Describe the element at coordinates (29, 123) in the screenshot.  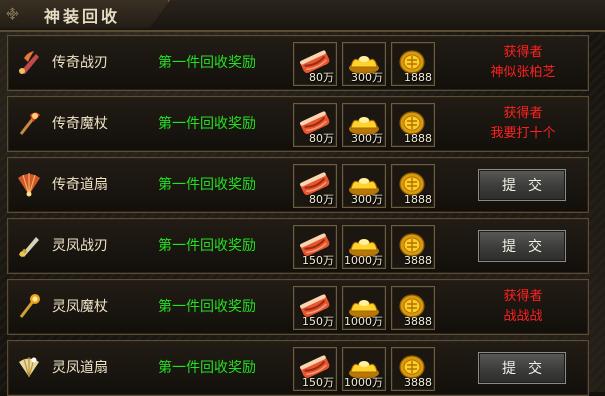
I see `magic-staff-icon` at that location.